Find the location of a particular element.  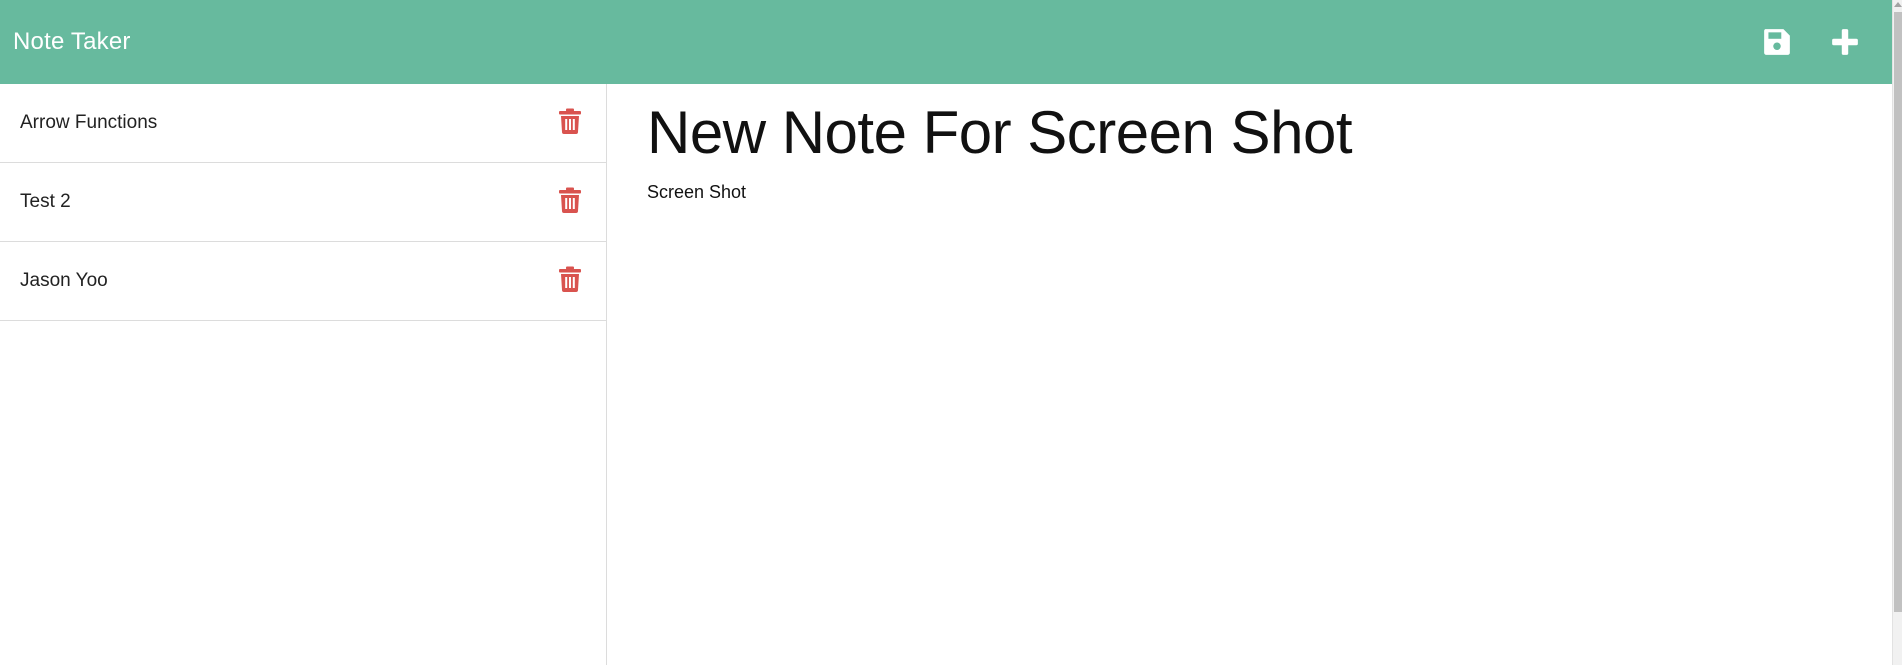

save-icon is located at coordinates (1777, 42).